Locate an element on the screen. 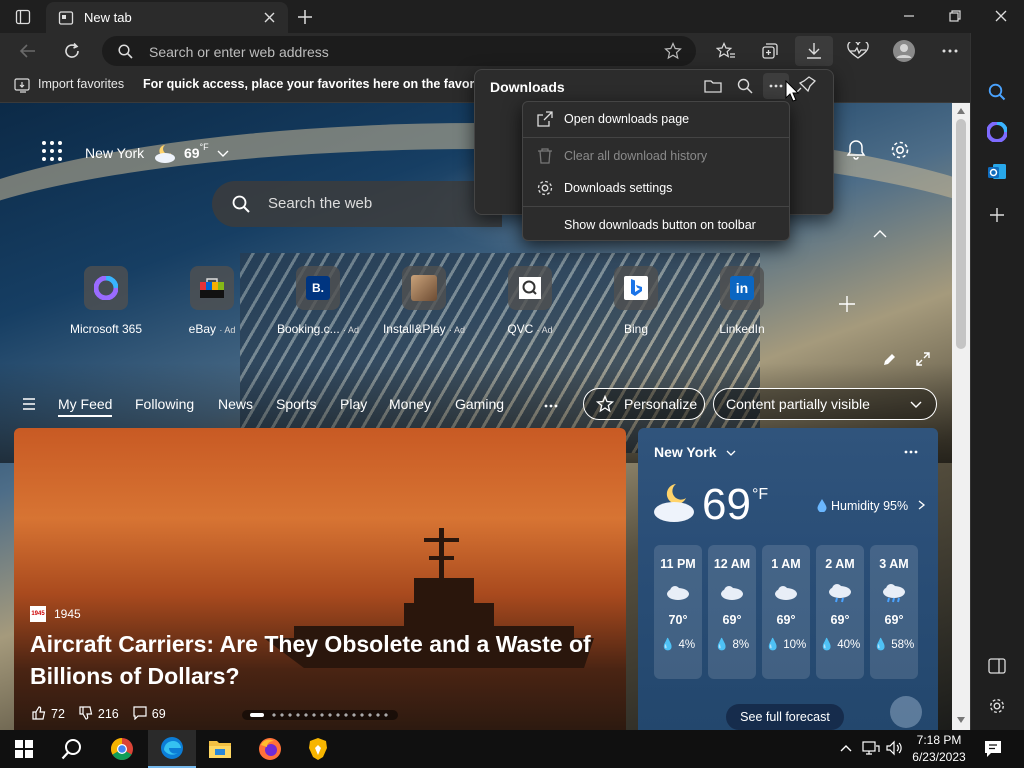 The image size is (1024, 768). linkedin-logo-icon: in is located at coordinates (742, 288).